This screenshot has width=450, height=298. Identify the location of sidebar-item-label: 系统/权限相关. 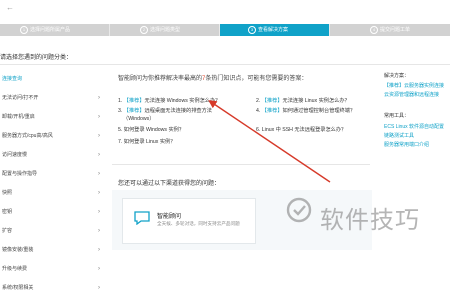
(18, 288).